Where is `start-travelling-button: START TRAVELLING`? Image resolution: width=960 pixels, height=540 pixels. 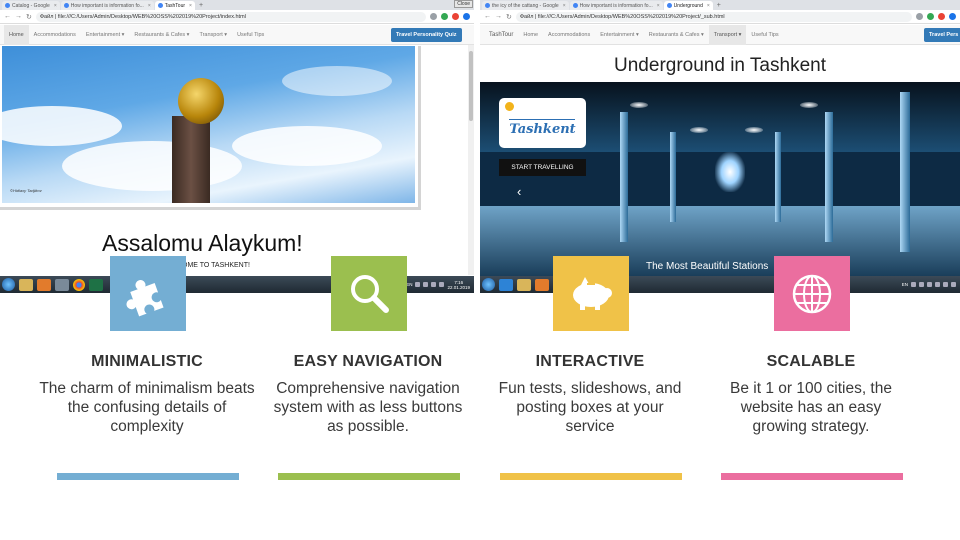 start-travelling-button: START TRAVELLING is located at coordinates (542, 167).